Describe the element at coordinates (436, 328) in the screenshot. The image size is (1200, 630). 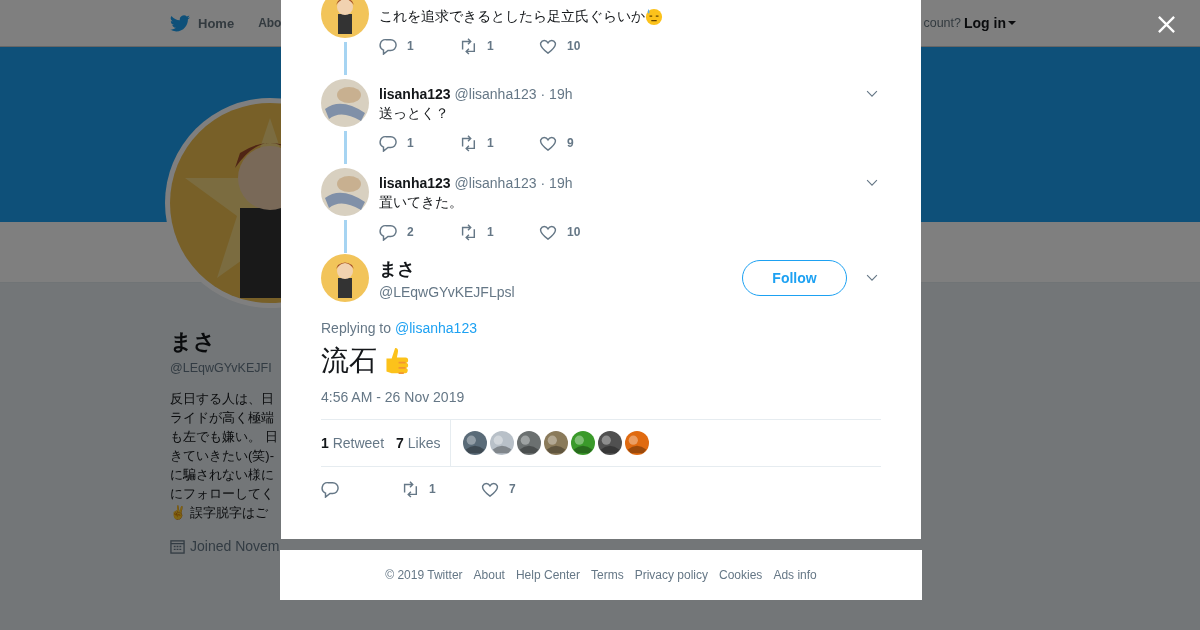
I see `mention-link: @lisanha123` at that location.